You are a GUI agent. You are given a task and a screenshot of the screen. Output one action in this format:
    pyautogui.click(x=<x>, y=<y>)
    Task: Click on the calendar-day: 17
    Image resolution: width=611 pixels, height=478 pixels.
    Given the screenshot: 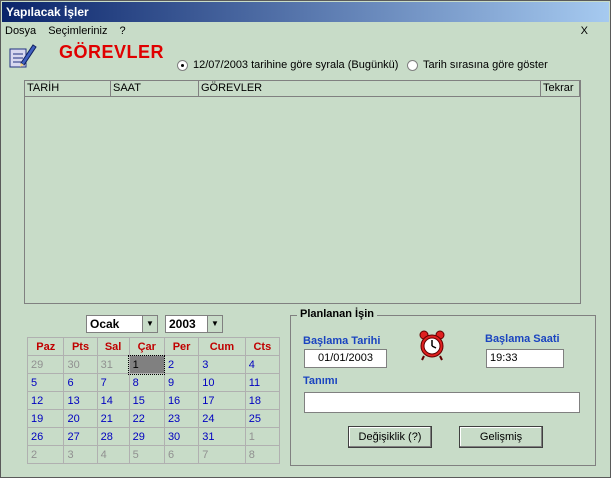 What is the action you would take?
    pyautogui.click(x=222, y=400)
    